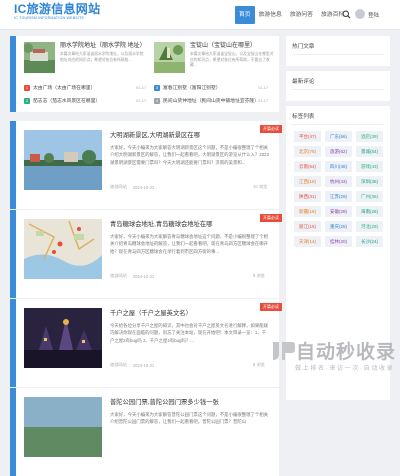 The height and width of the screenshot is (476, 400). What do you see at coordinates (338, 51) in the screenshot?
I see `widget-hot-posts: 热门文章` at bounding box center [338, 51].